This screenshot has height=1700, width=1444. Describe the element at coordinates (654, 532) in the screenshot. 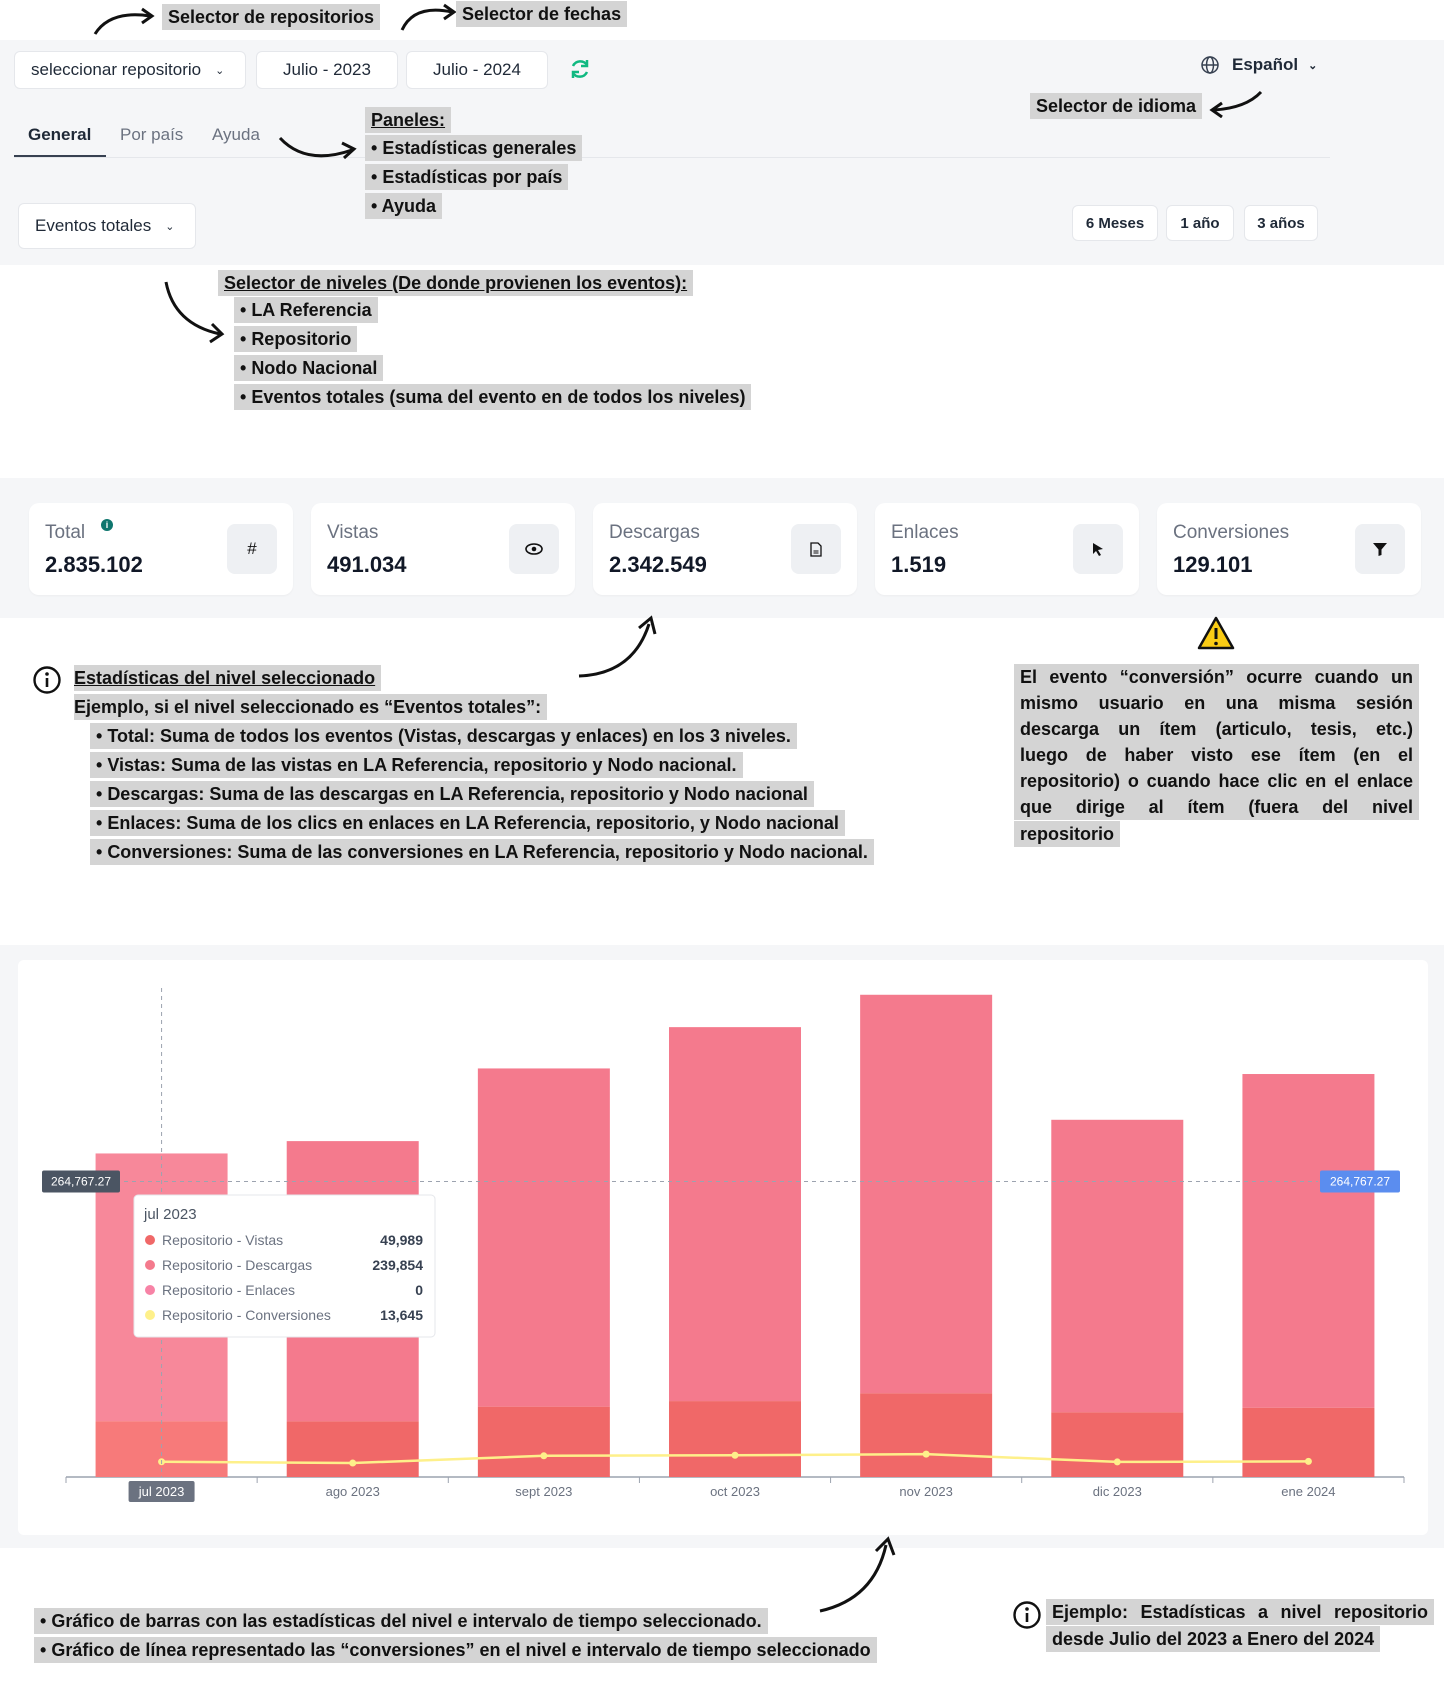

I see `stat-label: Descargas` at that location.